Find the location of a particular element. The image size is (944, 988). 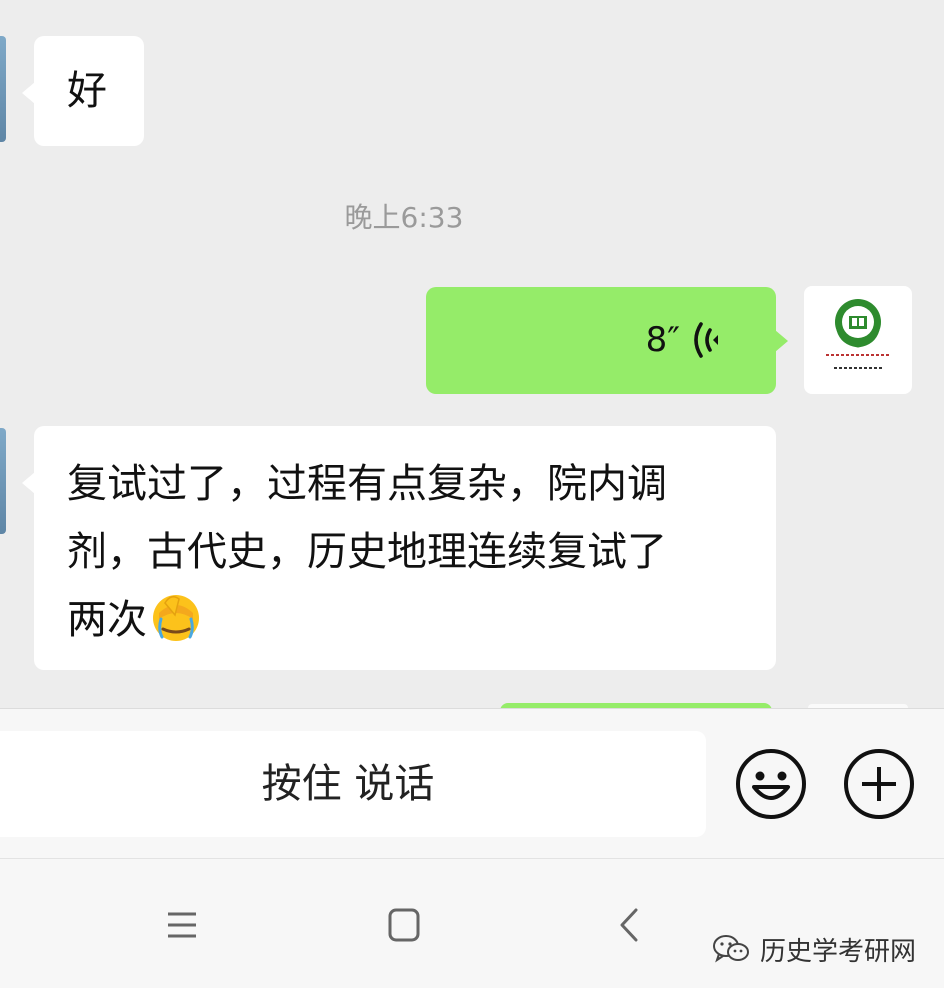

back-chevron-icon is located at coordinates (630, 925).